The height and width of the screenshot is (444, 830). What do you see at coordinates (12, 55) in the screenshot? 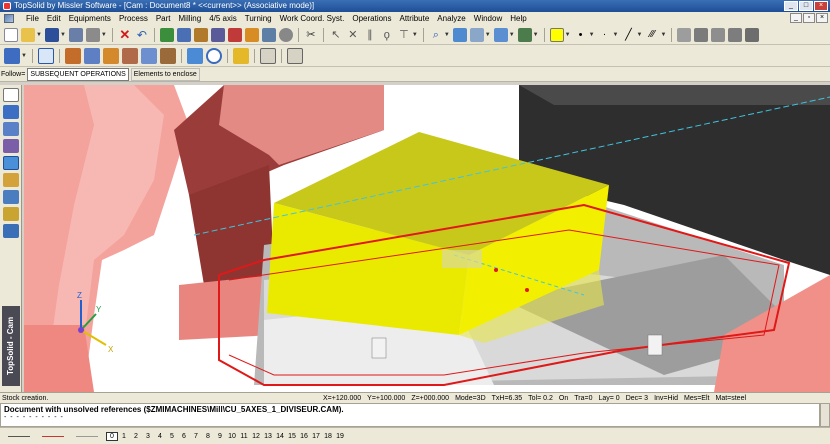
I see `machine-icon` at bounding box center [12, 55].